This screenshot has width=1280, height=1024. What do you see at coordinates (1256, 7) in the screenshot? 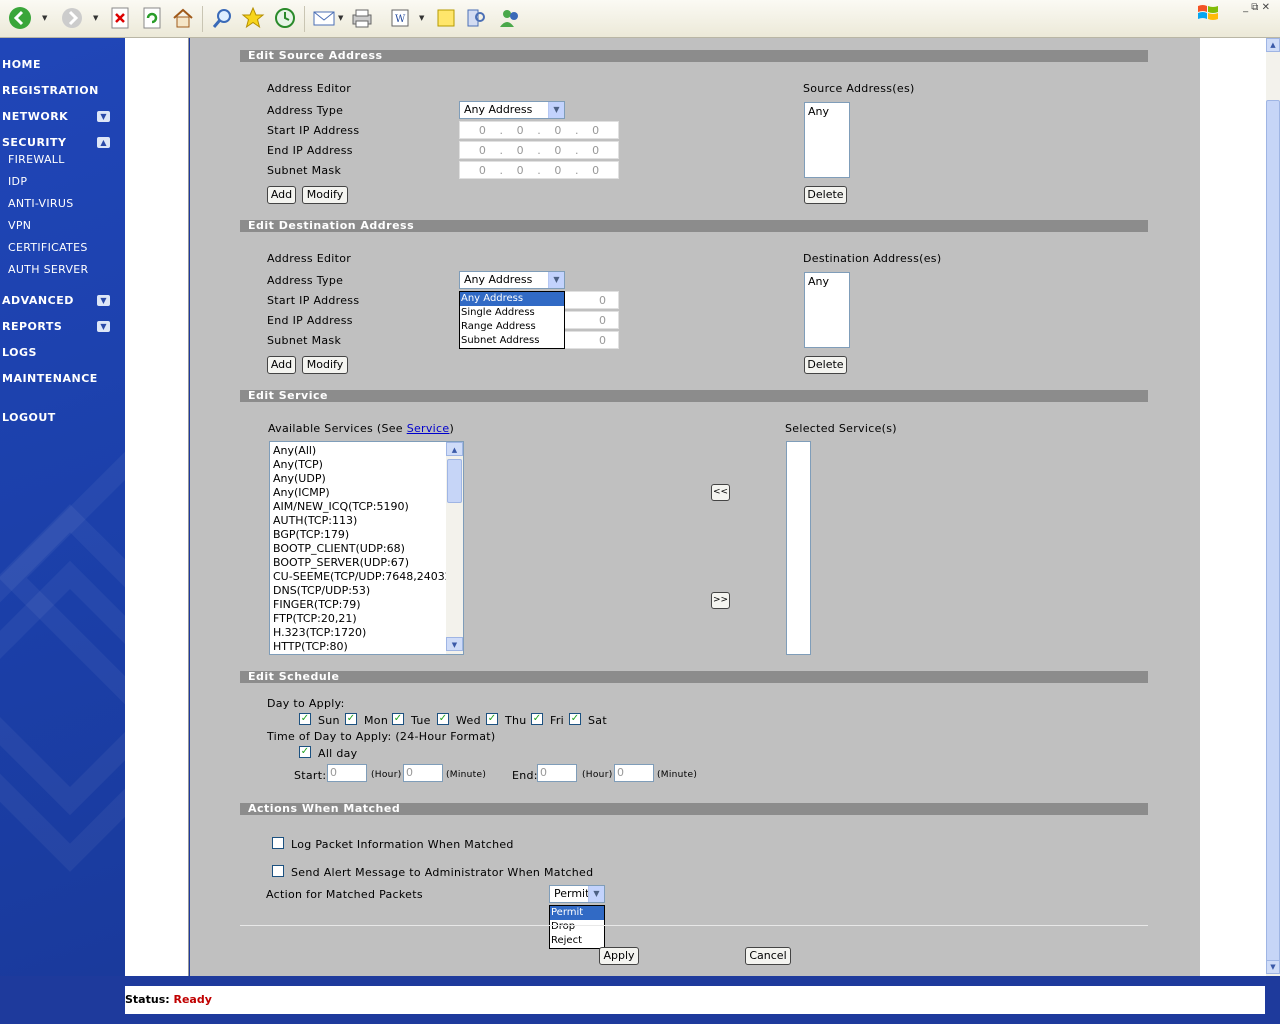
I see `window-controls: _ ⧉ ✕` at bounding box center [1256, 7].